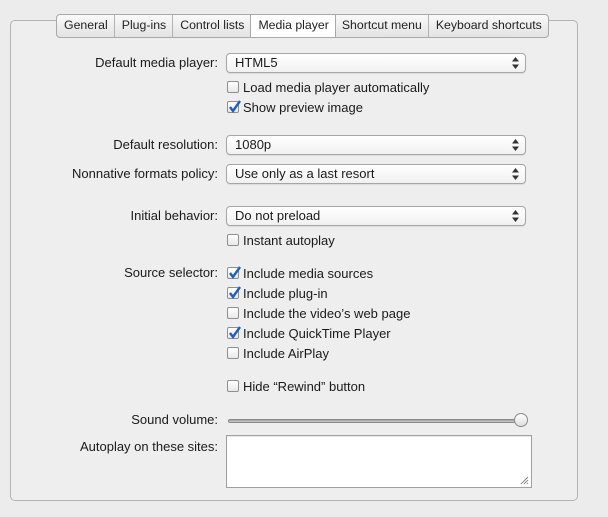 The image size is (608, 517). I want to click on tab-media-player: Media player, so click(293, 26).